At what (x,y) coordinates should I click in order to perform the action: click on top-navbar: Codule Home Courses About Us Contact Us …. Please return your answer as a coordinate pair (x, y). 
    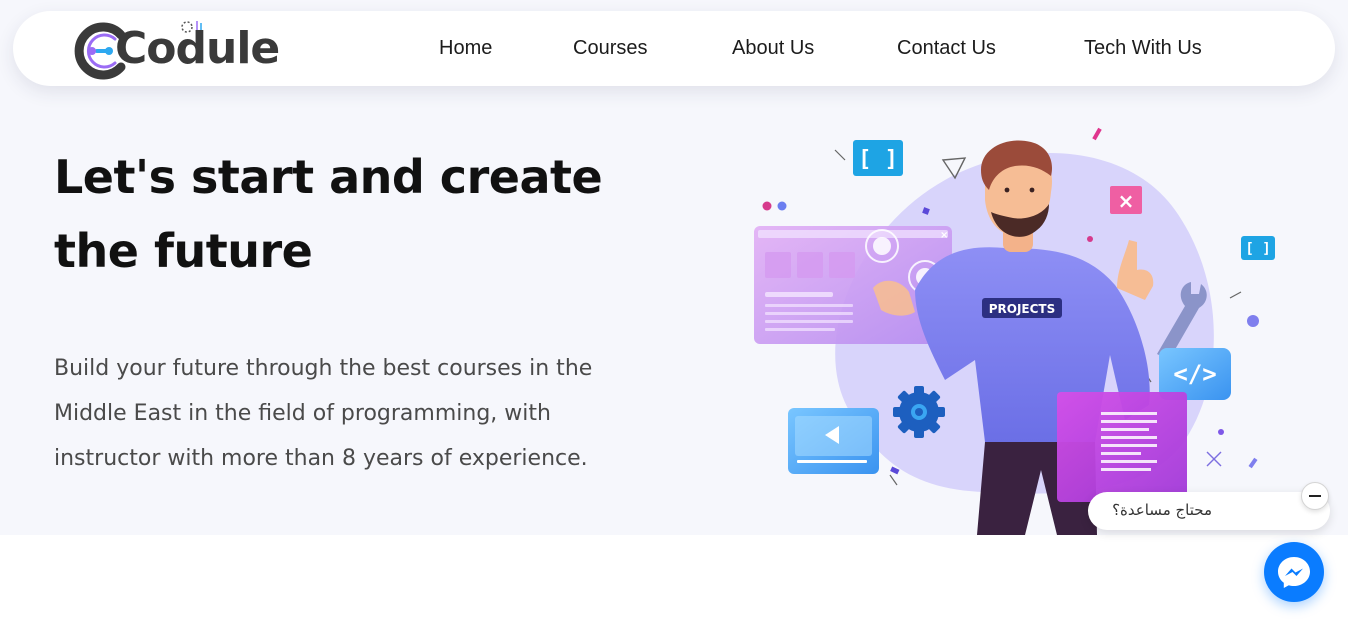
    Looking at the image, I should click on (674, 48).